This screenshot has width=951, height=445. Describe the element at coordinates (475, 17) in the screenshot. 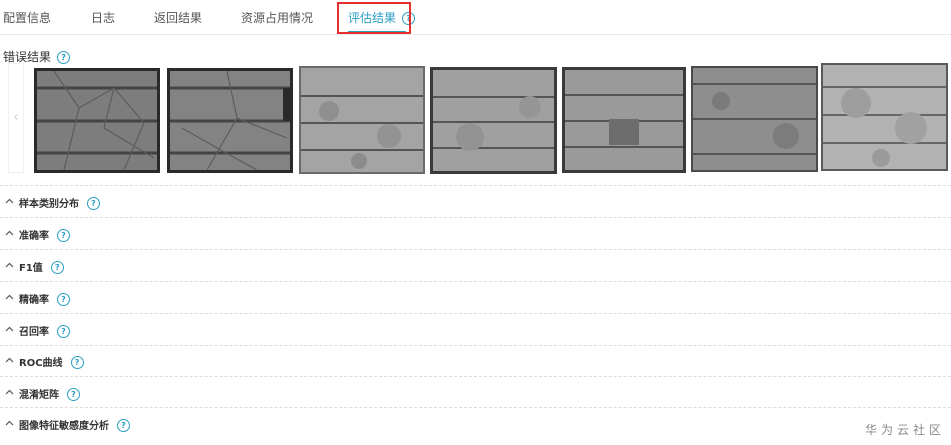

I see `tab-bar: 配置信息 日志 返回结果 资源占用情况 评估结果?` at that location.